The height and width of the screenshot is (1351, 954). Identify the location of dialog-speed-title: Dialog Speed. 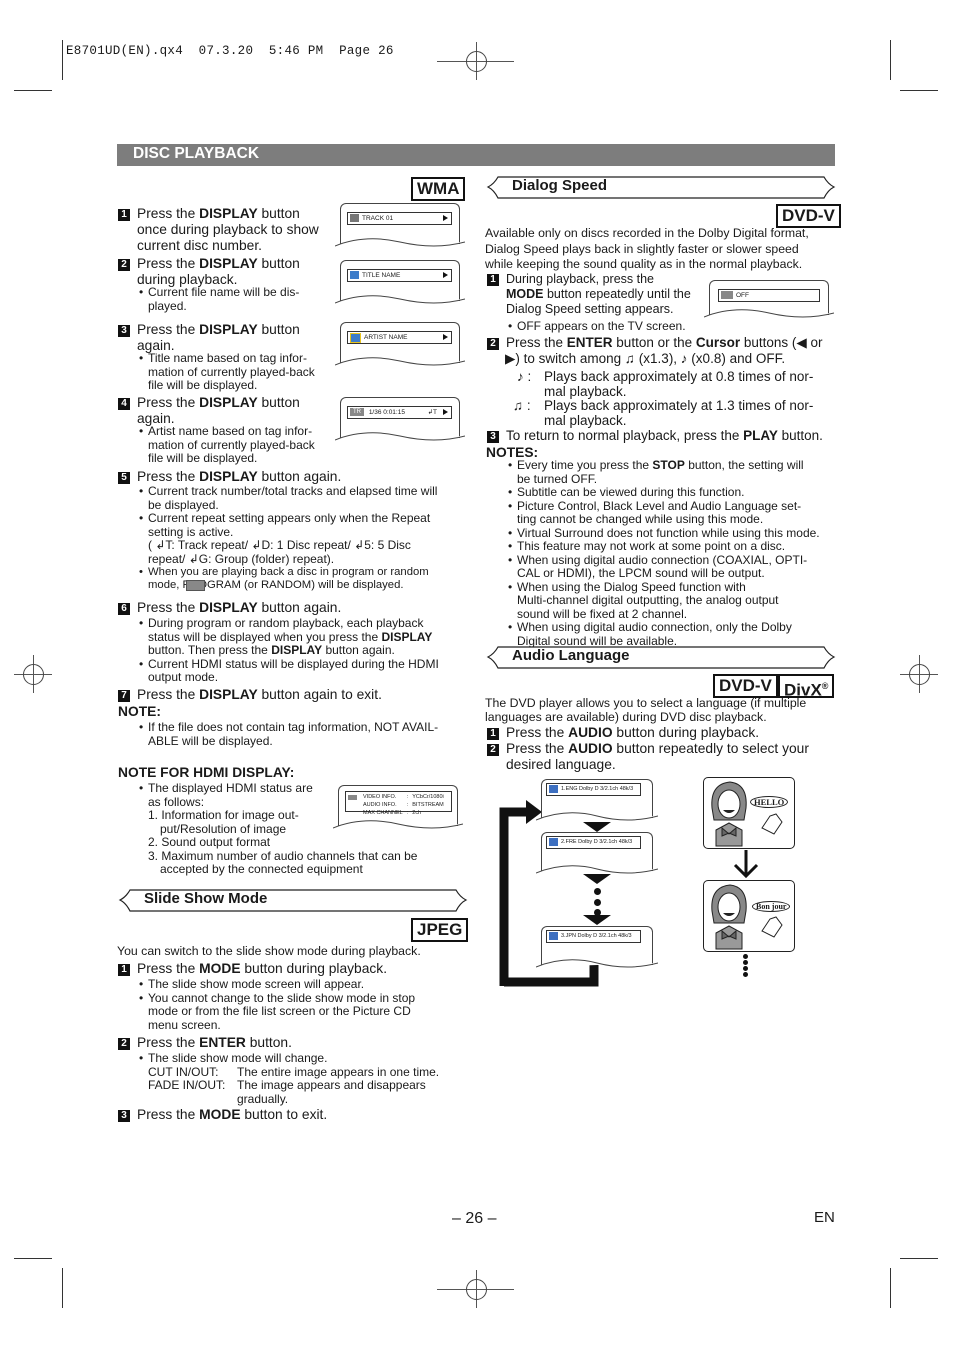
(560, 185).